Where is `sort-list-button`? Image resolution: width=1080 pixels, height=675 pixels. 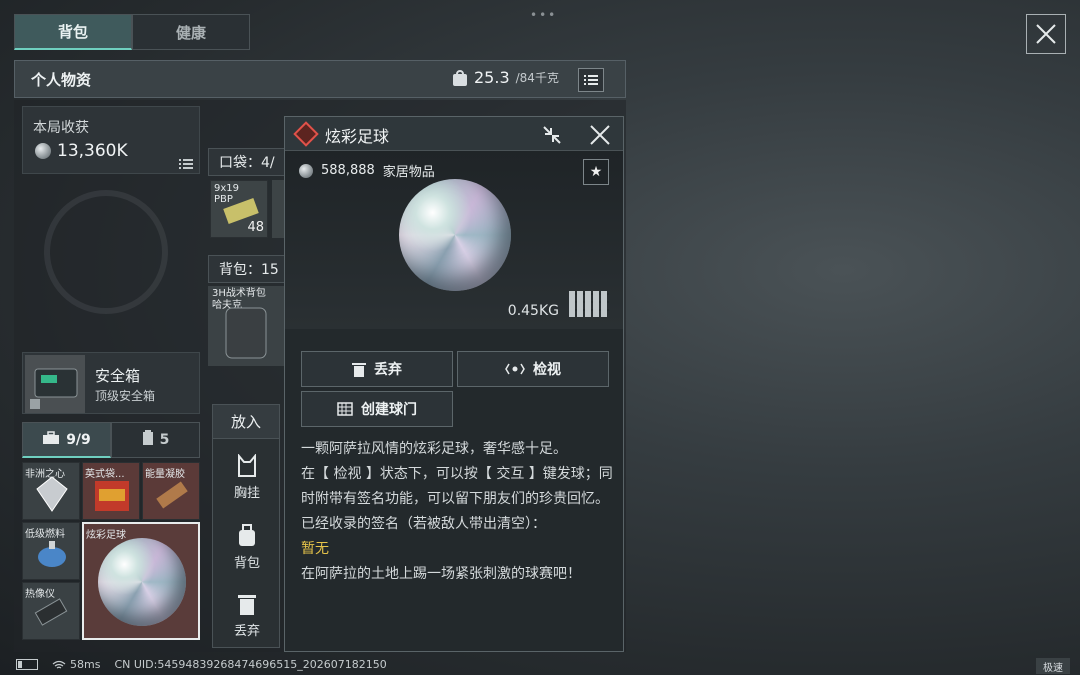 sort-list-button is located at coordinates (591, 80).